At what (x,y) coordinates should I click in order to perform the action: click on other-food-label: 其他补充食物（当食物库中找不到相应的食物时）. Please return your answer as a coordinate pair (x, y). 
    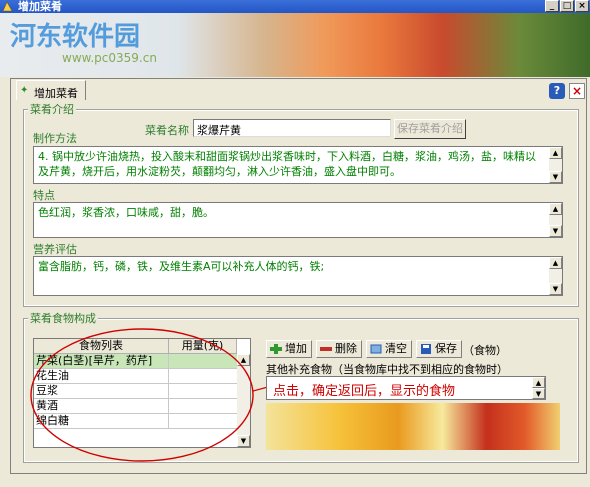
    Looking at the image, I should click on (387, 369).